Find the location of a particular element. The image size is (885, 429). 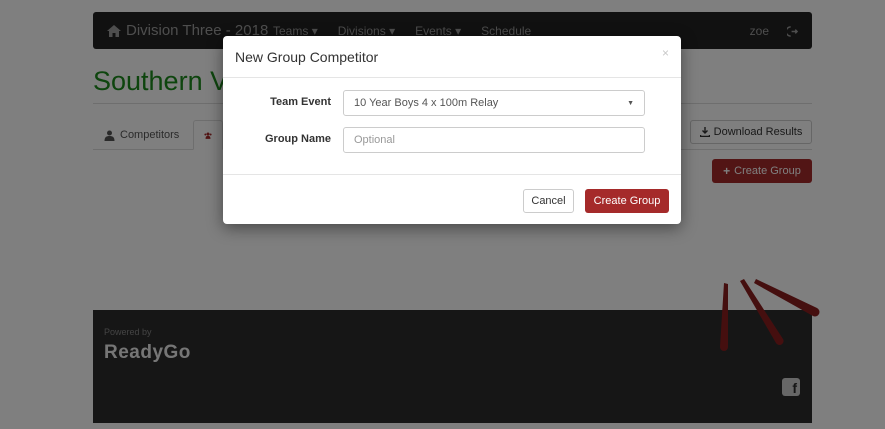

create-group-submit-button: Create Group is located at coordinates (627, 201).